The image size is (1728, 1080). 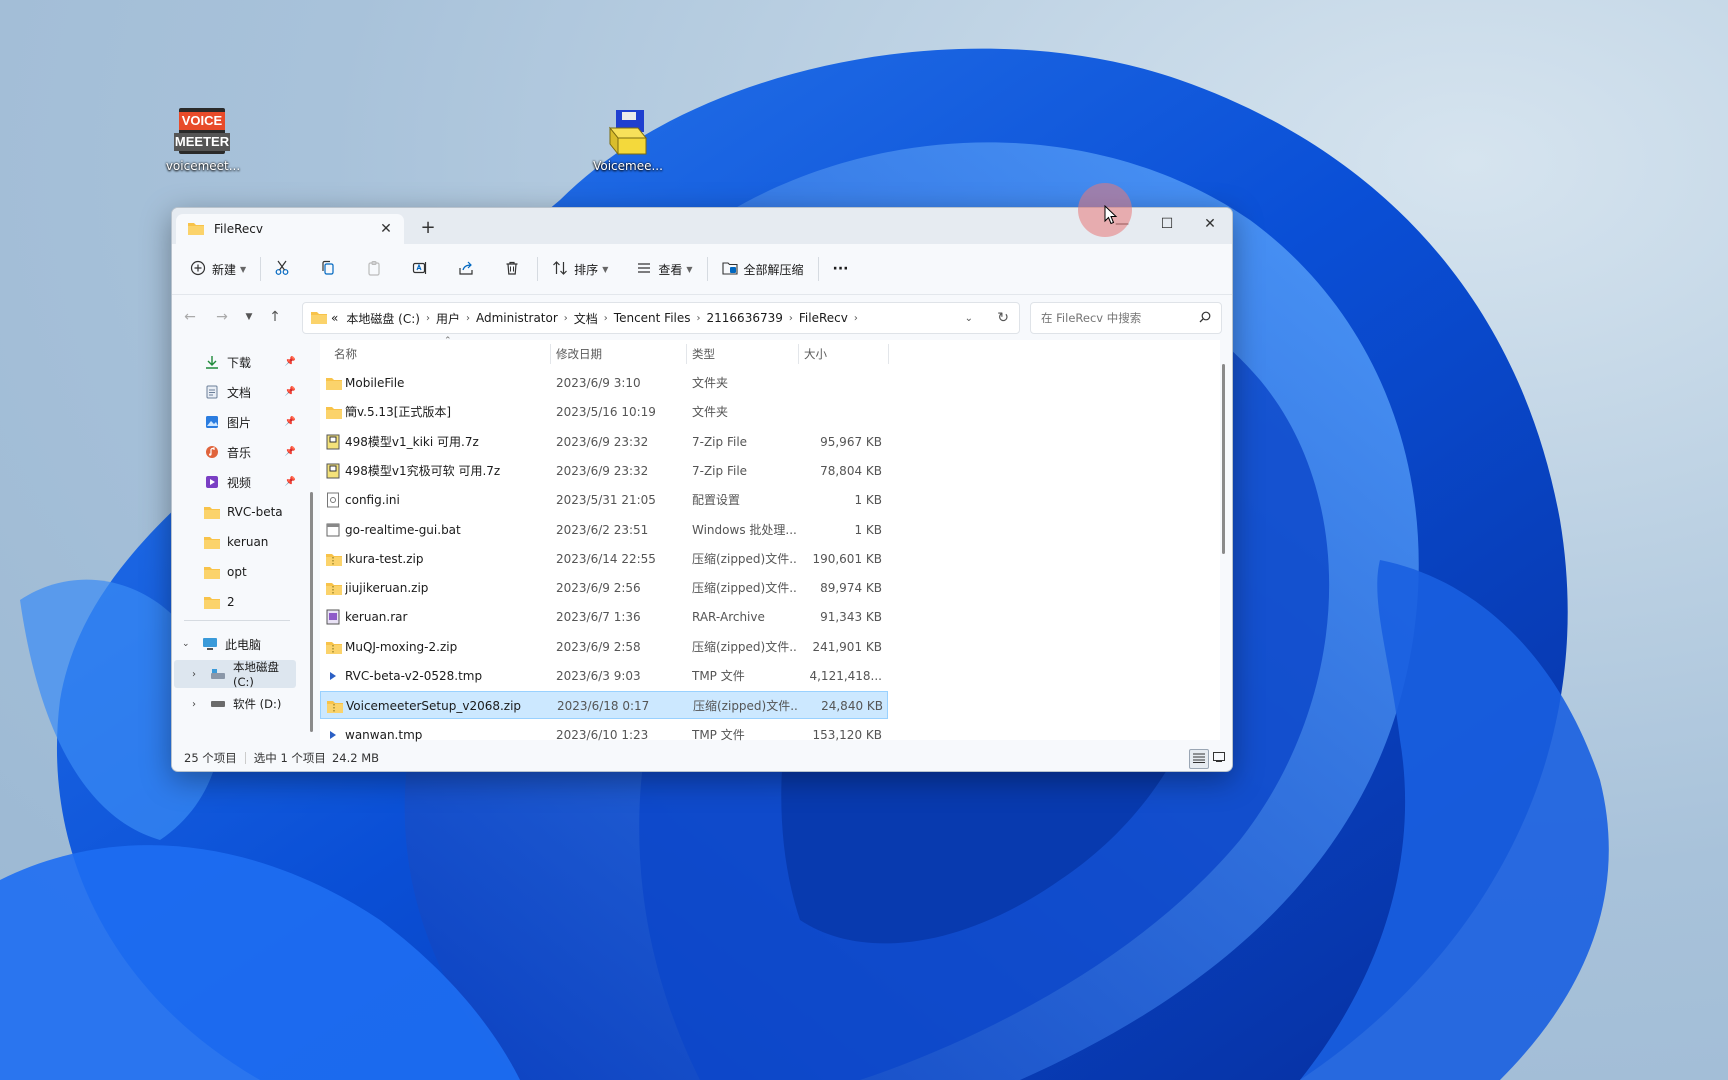 What do you see at coordinates (1205, 318) in the screenshot?
I see `search-icon` at bounding box center [1205, 318].